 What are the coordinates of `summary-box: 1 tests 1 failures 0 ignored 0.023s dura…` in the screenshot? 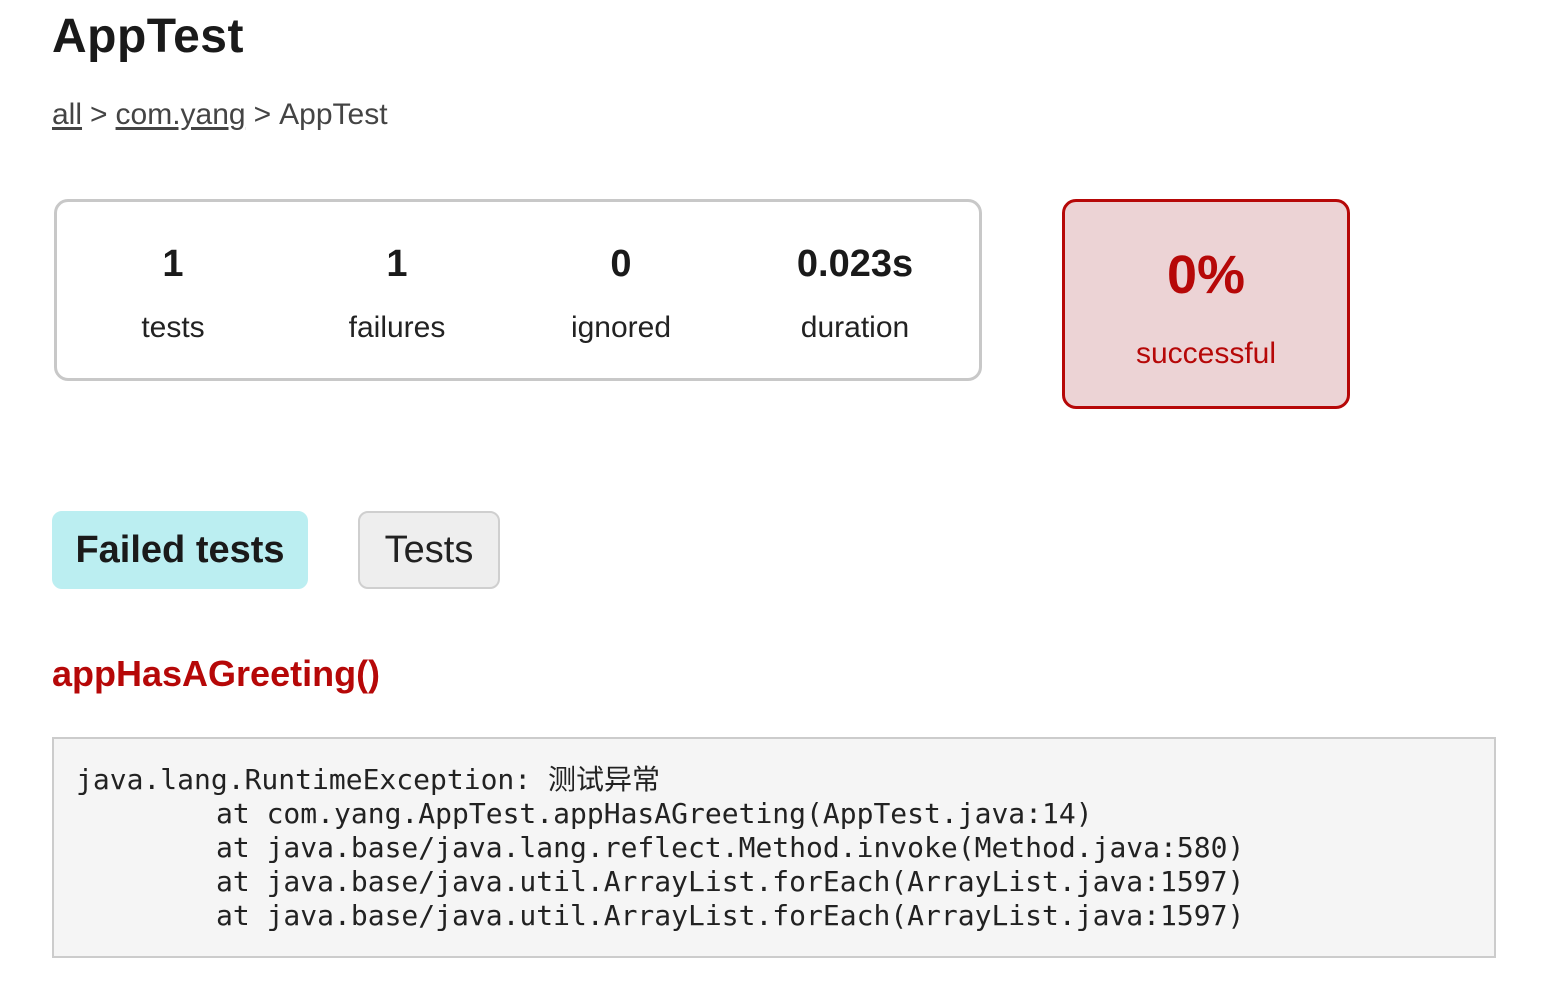 It's located at (518, 290).